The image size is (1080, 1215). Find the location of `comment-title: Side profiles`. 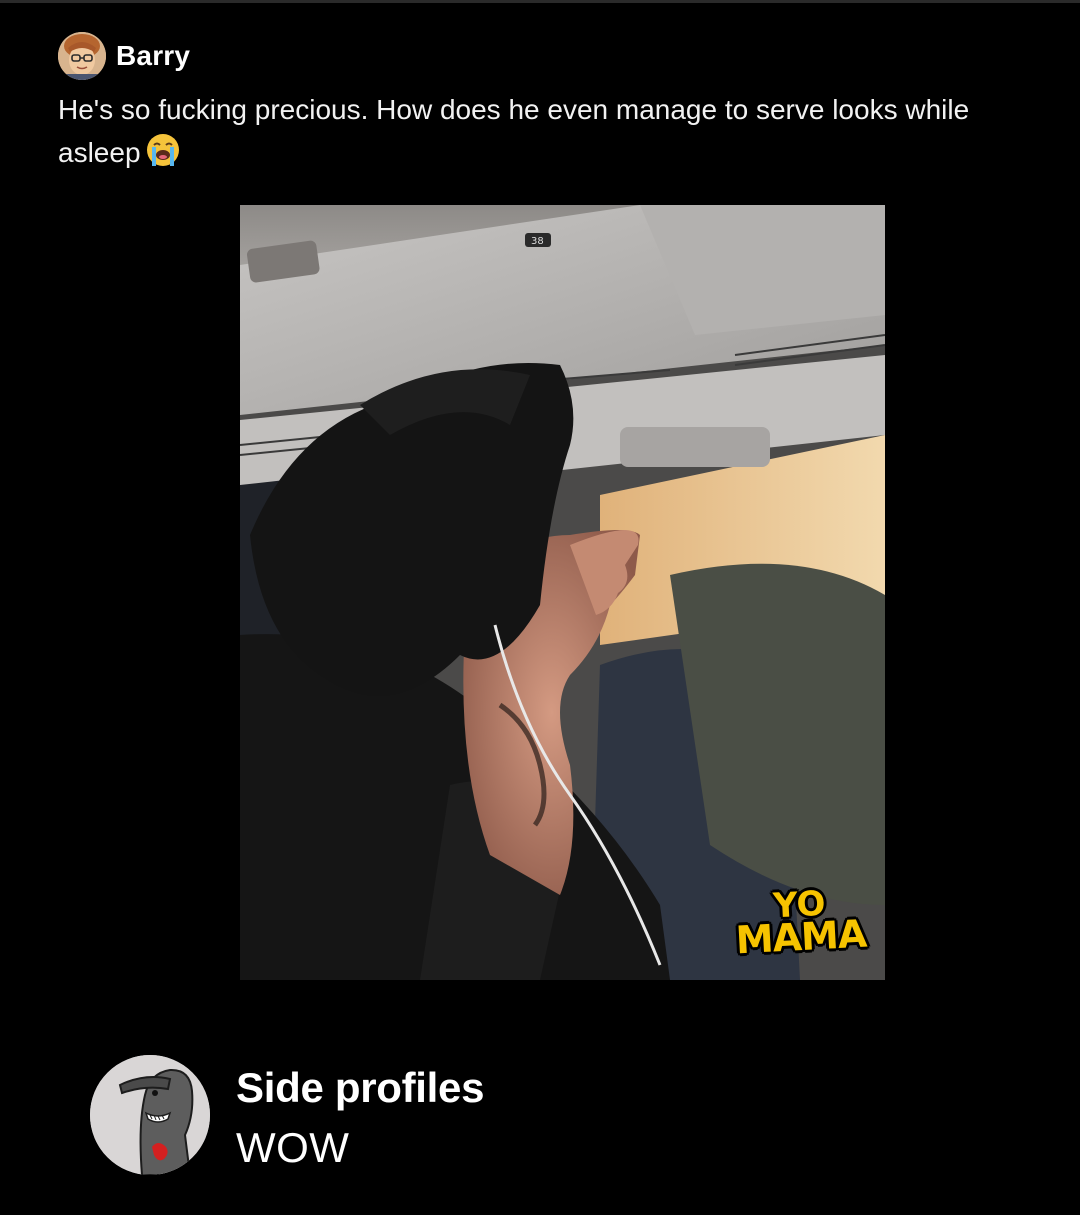

comment-title: Side profiles is located at coordinates (360, 1088).